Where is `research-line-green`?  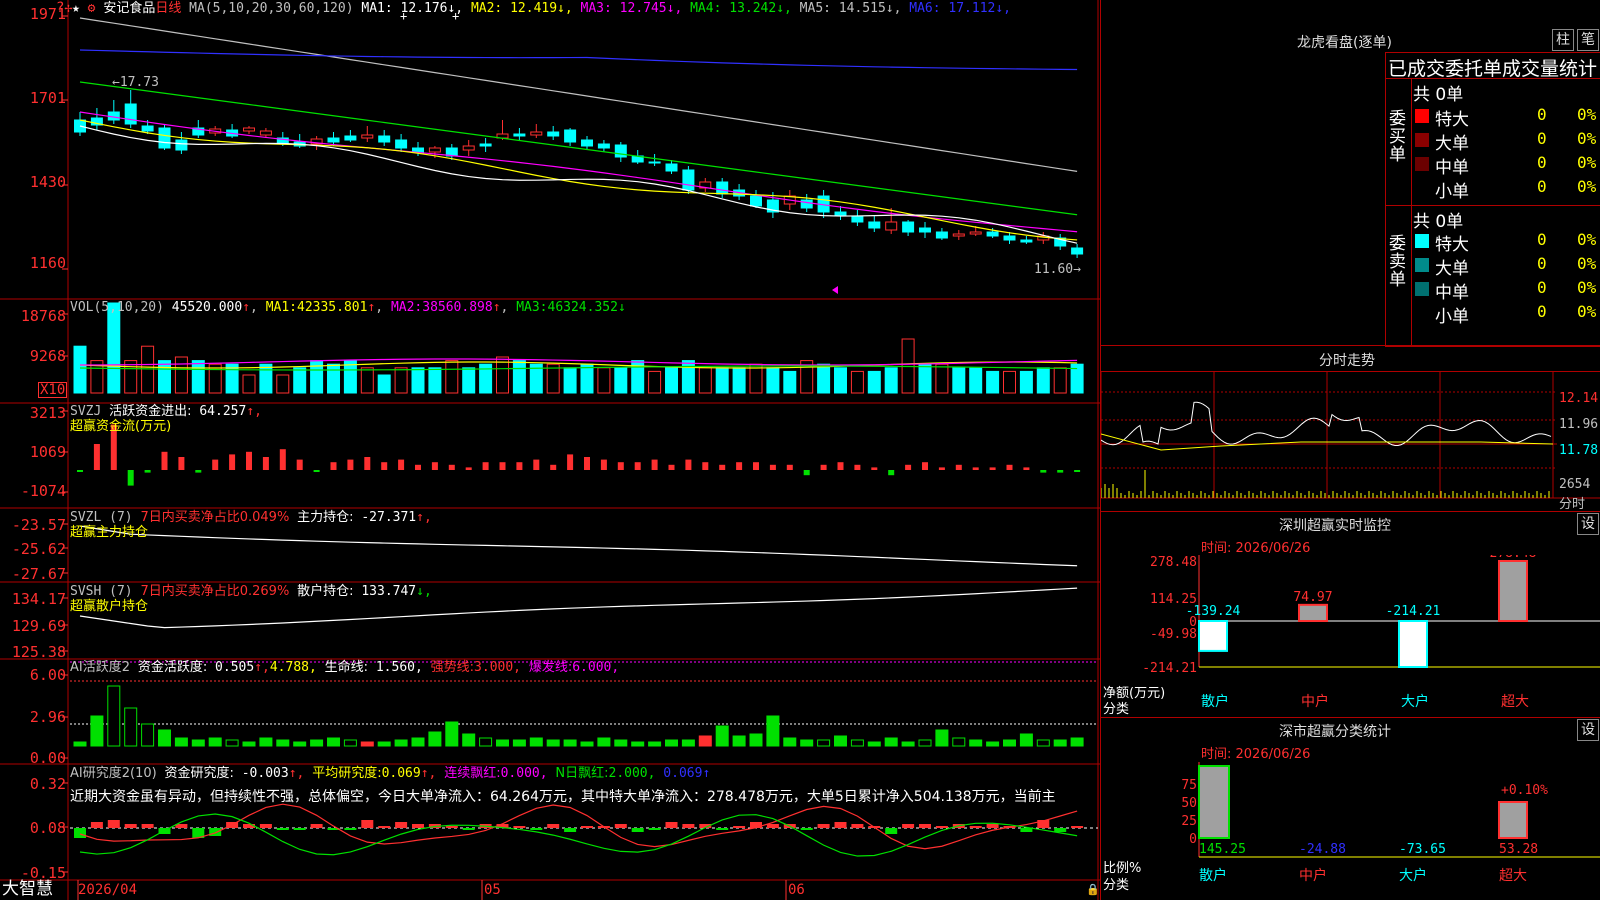 research-line-green is located at coordinates (578, 835).